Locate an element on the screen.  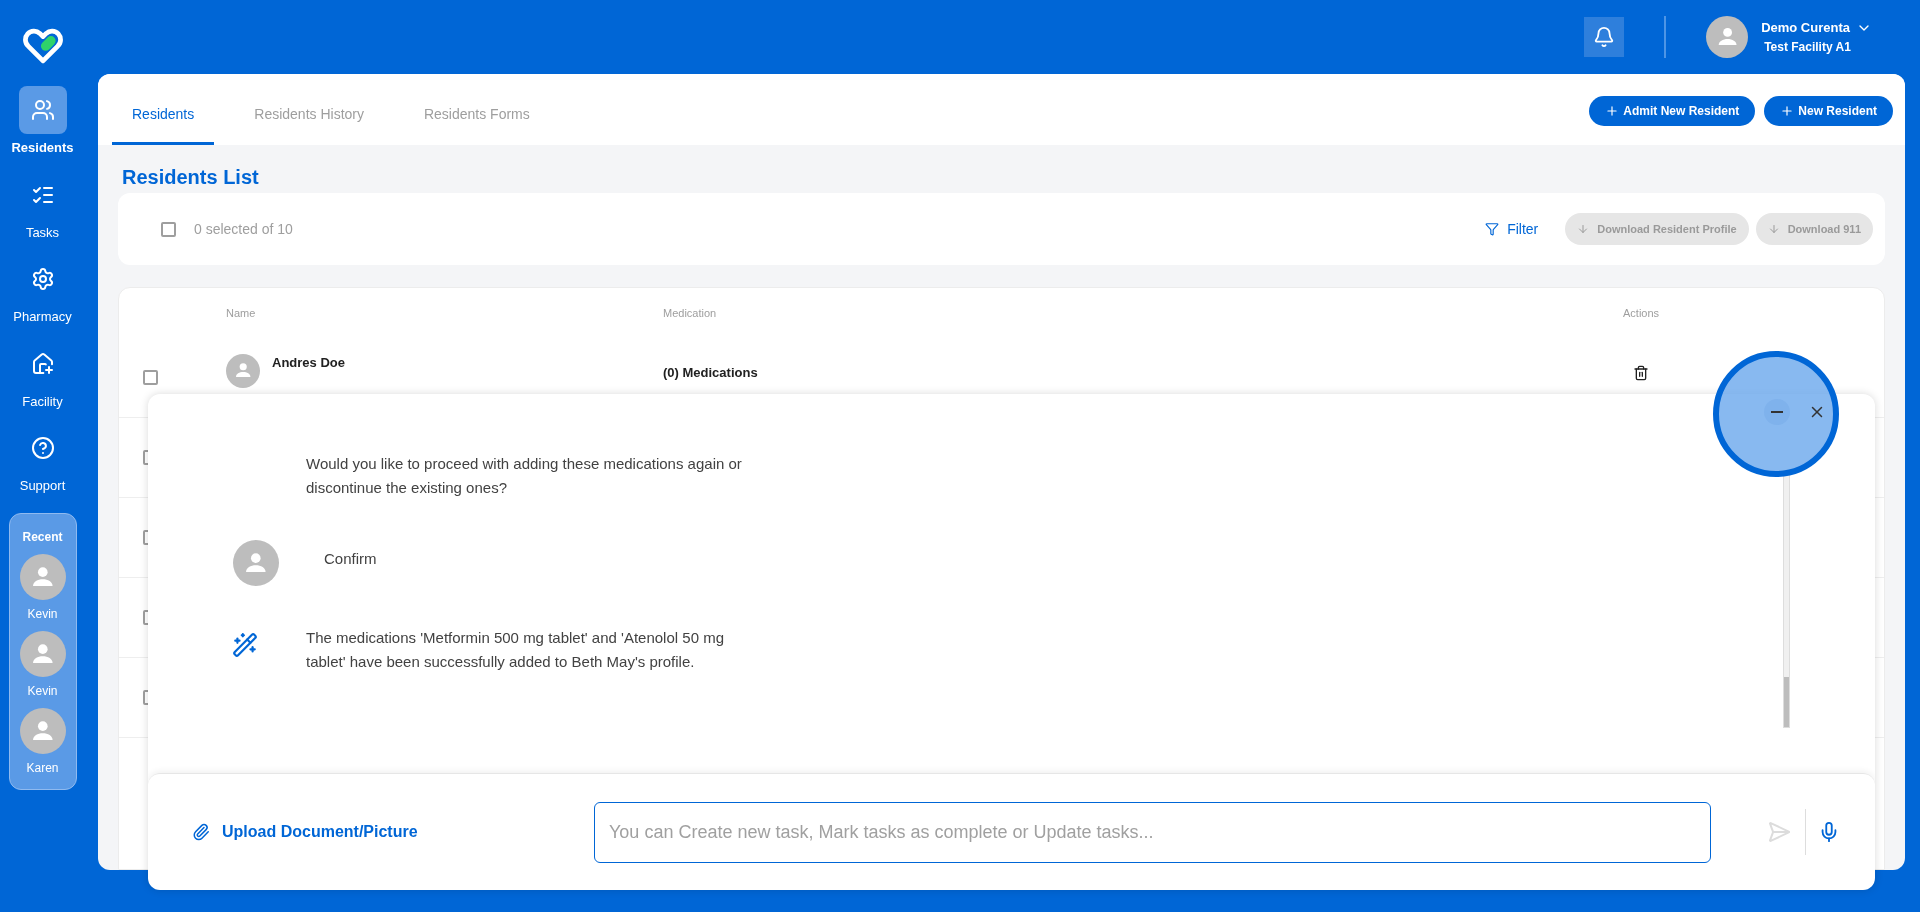
tab: Residents Forms is located at coordinates (476, 116).